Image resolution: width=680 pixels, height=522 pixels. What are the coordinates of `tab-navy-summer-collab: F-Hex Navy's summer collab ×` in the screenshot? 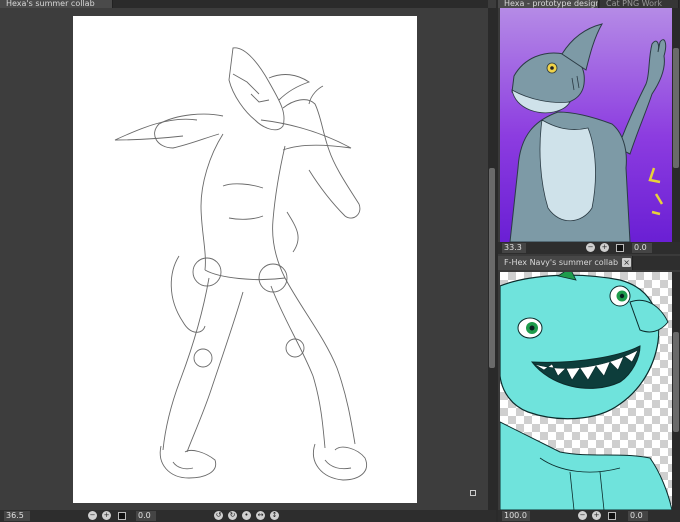 It's located at (565, 263).